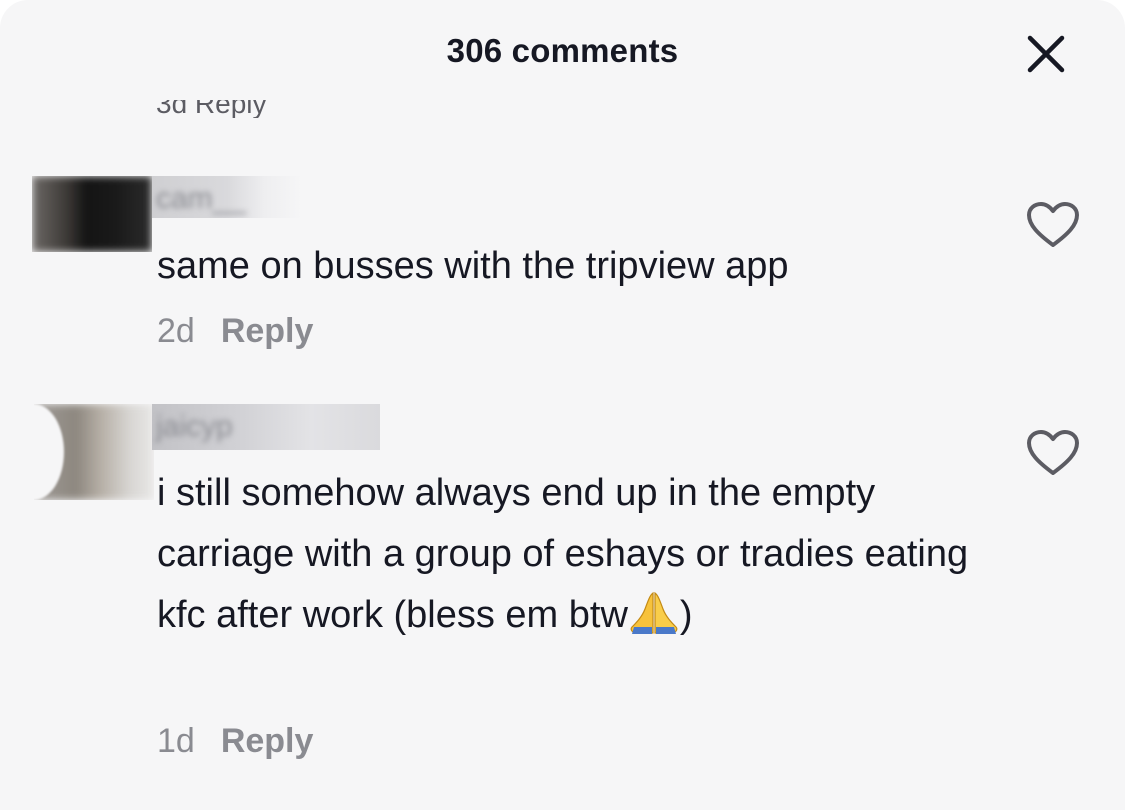 The width and height of the screenshot is (1125, 810). Describe the element at coordinates (473, 266) in the screenshot. I see `comment-text: same on busses with the tripview app` at that location.